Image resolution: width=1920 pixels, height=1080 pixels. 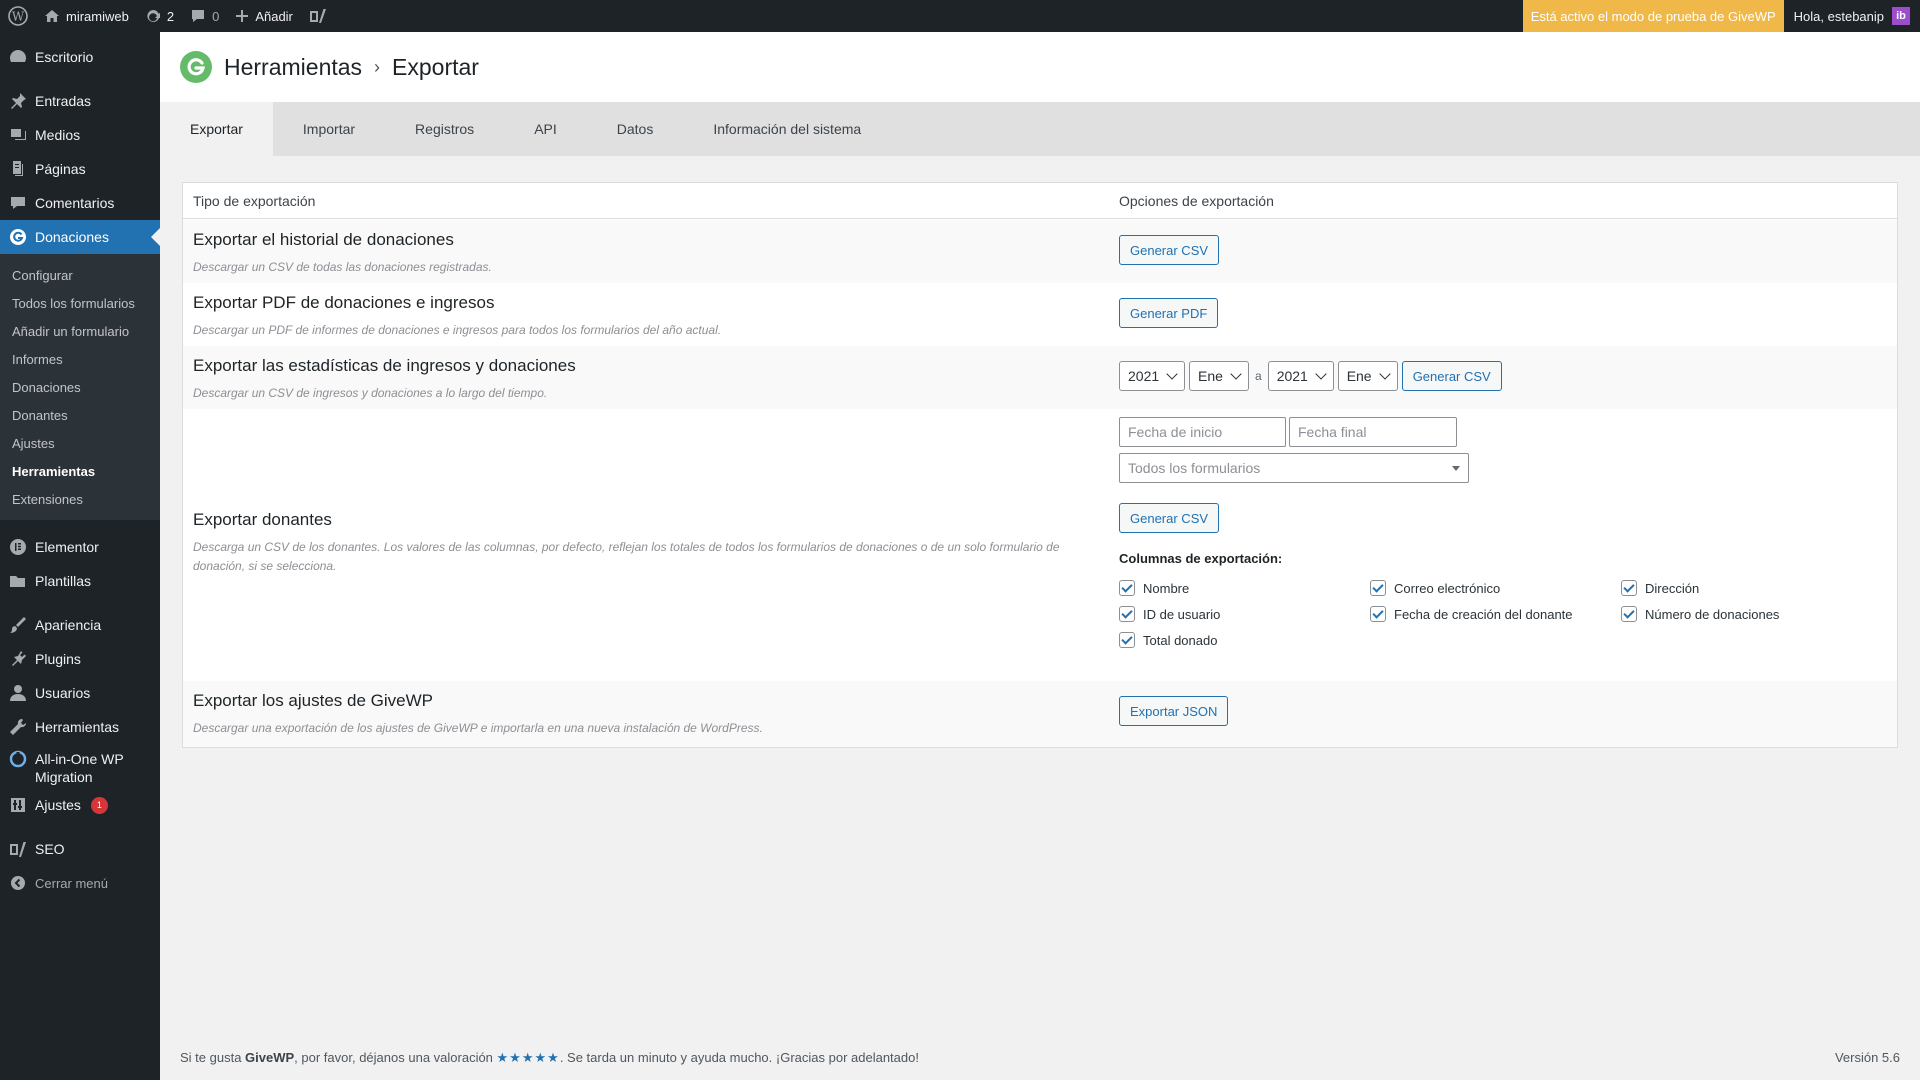 I want to click on end-date-input: Fecha final, so click(x=1373, y=432).